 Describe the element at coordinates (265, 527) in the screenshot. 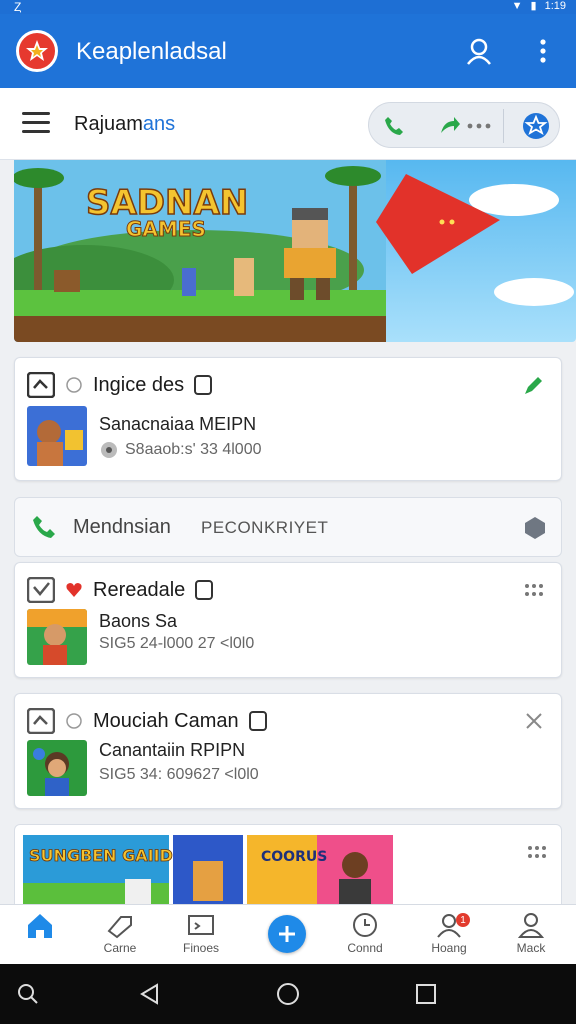

I see `mode-value: PECONKRIYET` at that location.